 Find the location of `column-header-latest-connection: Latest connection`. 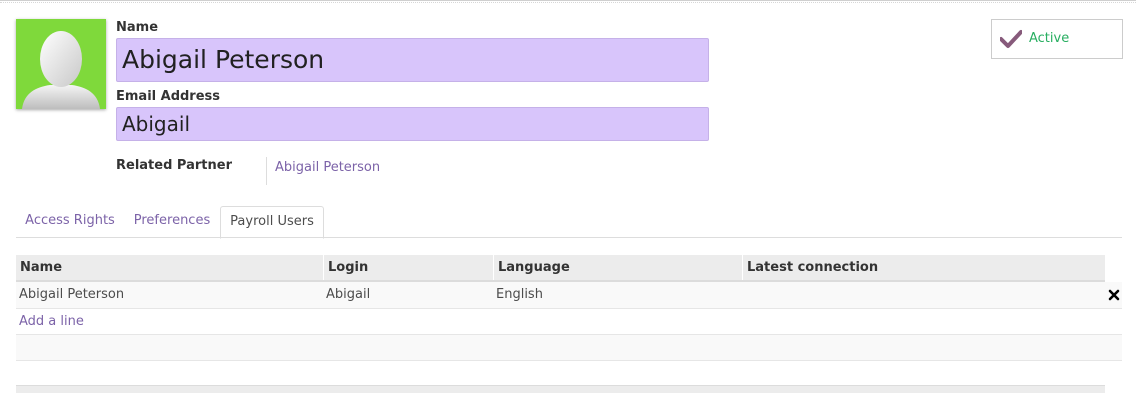

column-header-latest-connection: Latest connection is located at coordinates (923, 267).